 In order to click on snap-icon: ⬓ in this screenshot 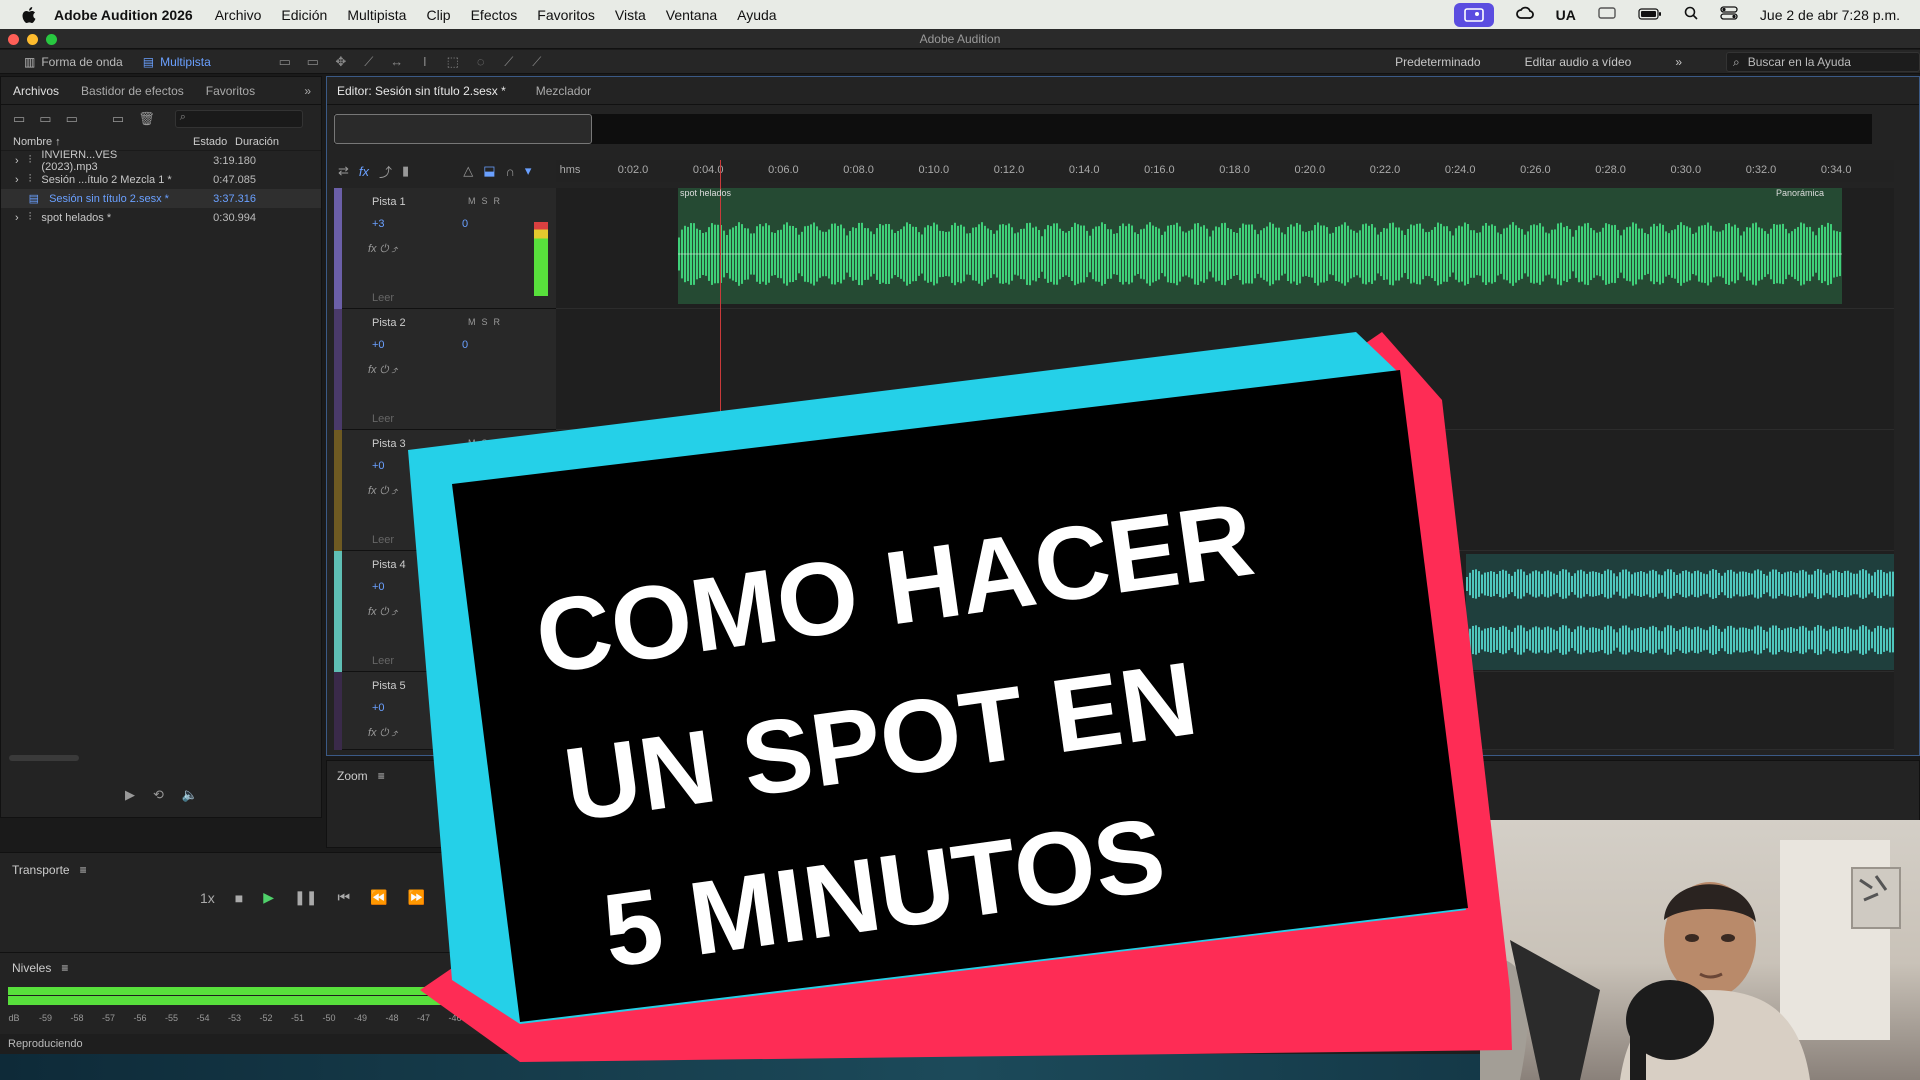, I will do `click(489, 171)`.